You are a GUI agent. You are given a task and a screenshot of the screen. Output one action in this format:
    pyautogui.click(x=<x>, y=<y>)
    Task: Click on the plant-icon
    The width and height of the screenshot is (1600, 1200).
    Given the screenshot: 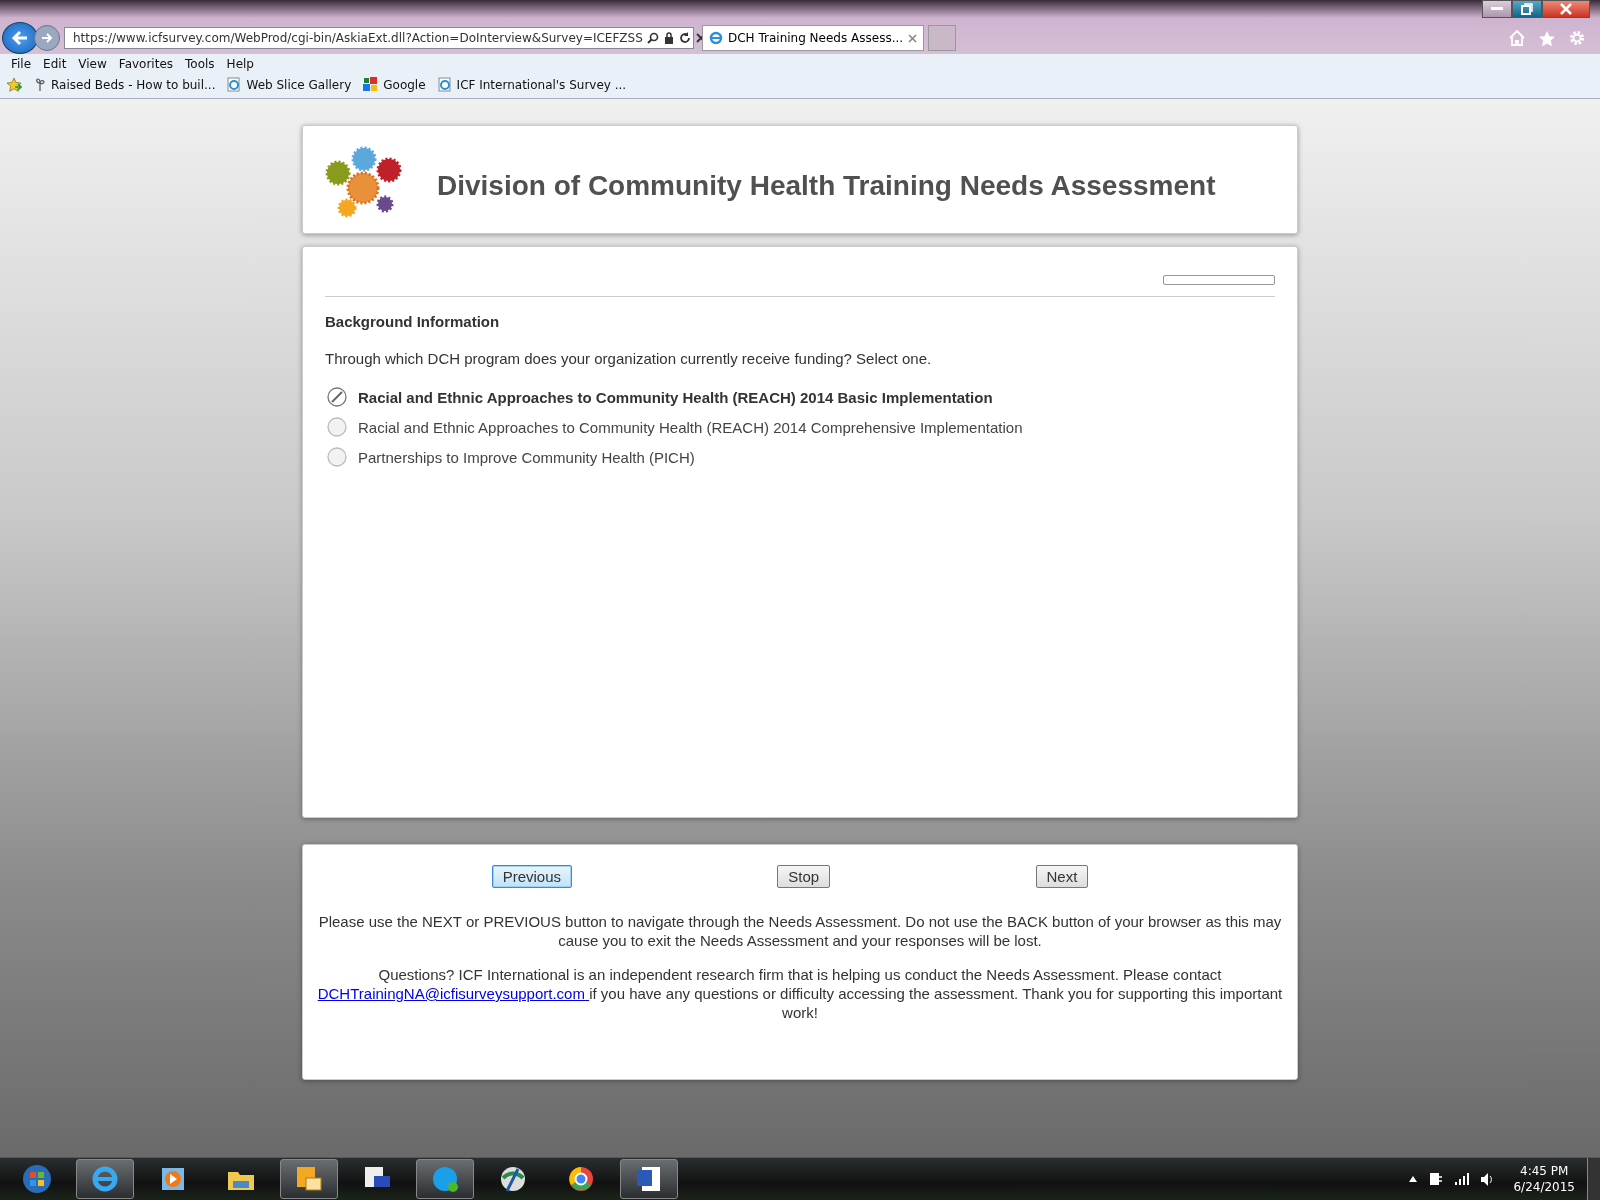 What is the action you would take?
    pyautogui.click(x=40, y=84)
    